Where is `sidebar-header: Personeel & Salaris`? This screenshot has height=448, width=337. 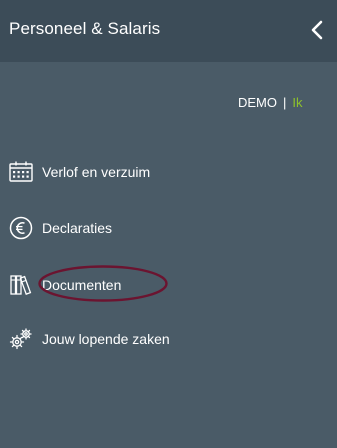
sidebar-header: Personeel & Salaris is located at coordinates (168, 31).